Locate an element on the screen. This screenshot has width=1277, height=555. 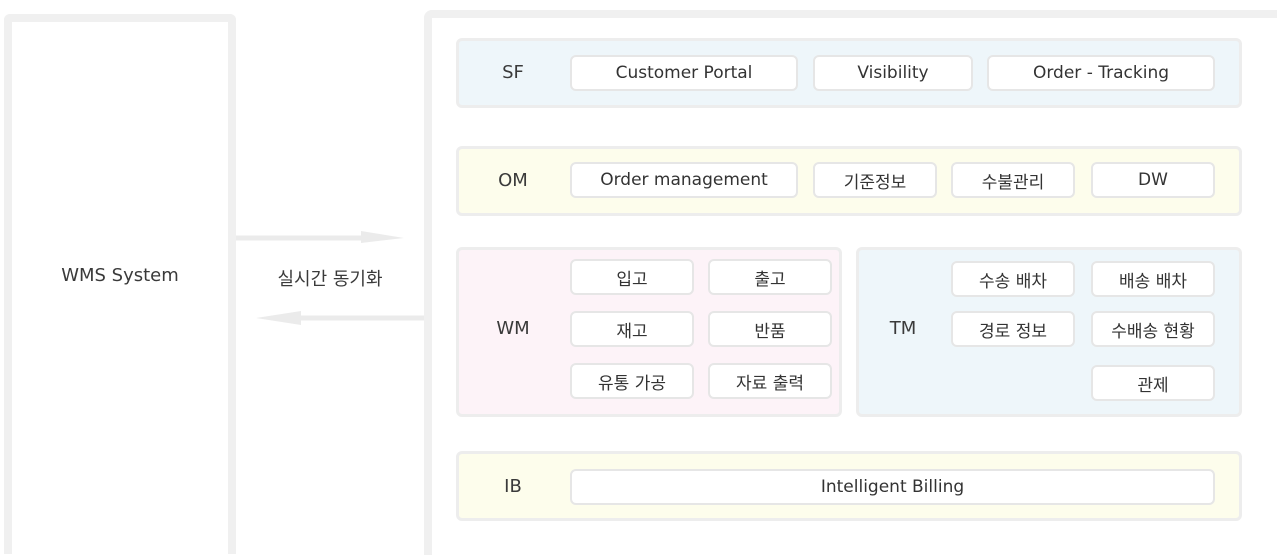
wm-chip-distribution-processing: 유통 가공 is located at coordinates (632, 381).